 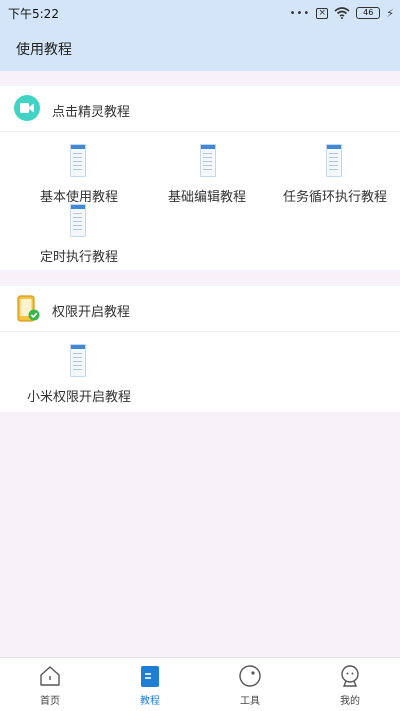 I want to click on tutorial-item-label: 基础编辑教程, so click(x=207, y=197).